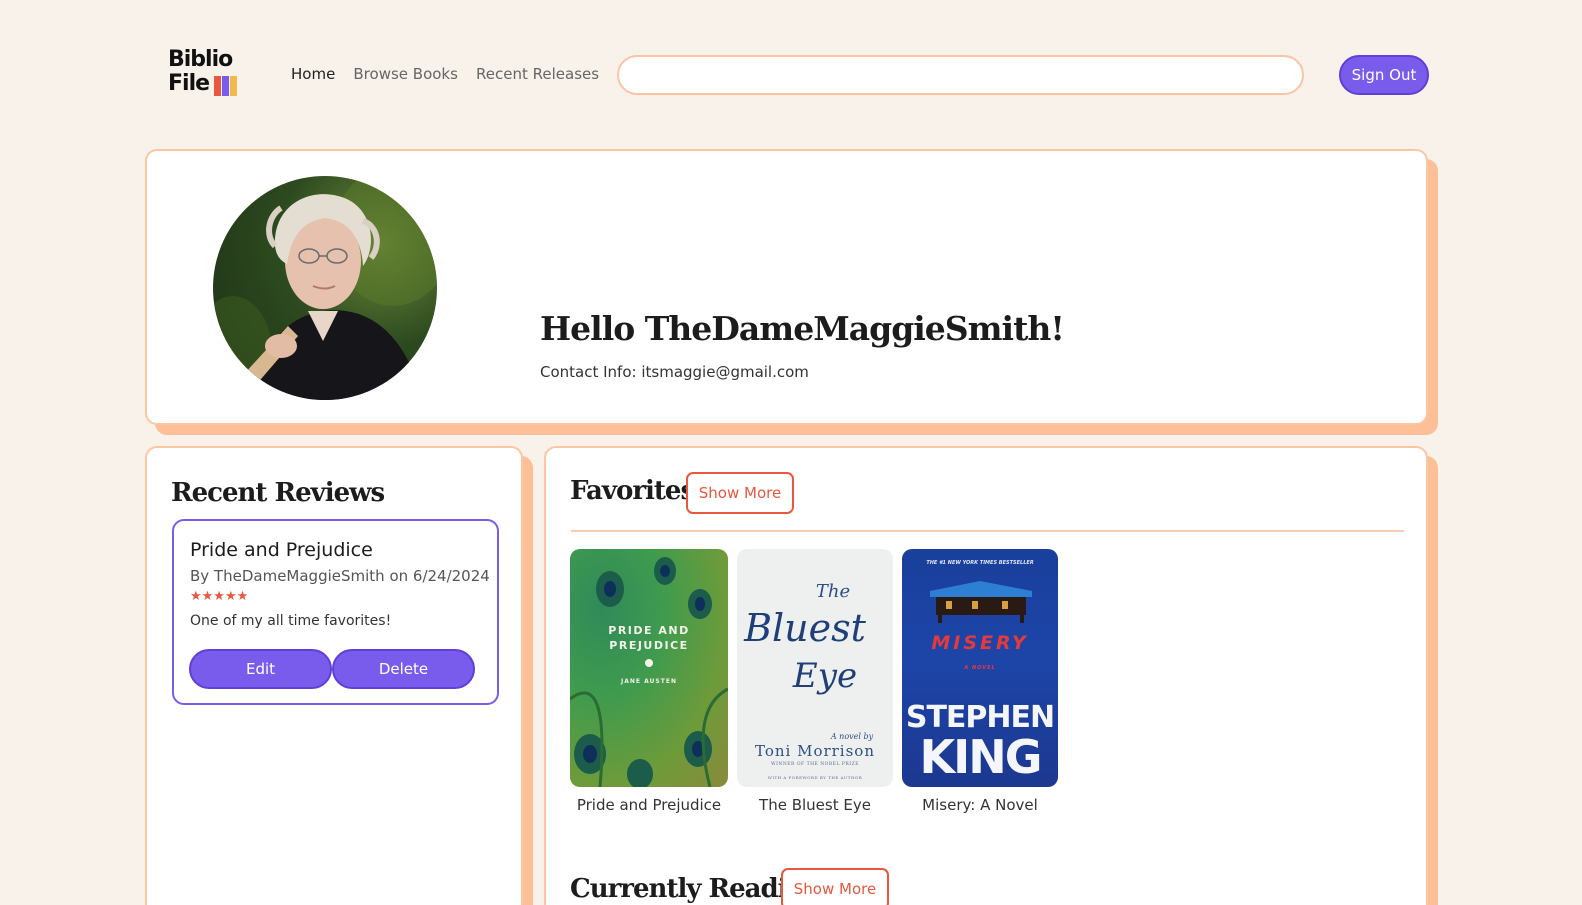 The width and height of the screenshot is (1582, 905). I want to click on cover-title-line2: PREJUDICE, so click(648, 645).